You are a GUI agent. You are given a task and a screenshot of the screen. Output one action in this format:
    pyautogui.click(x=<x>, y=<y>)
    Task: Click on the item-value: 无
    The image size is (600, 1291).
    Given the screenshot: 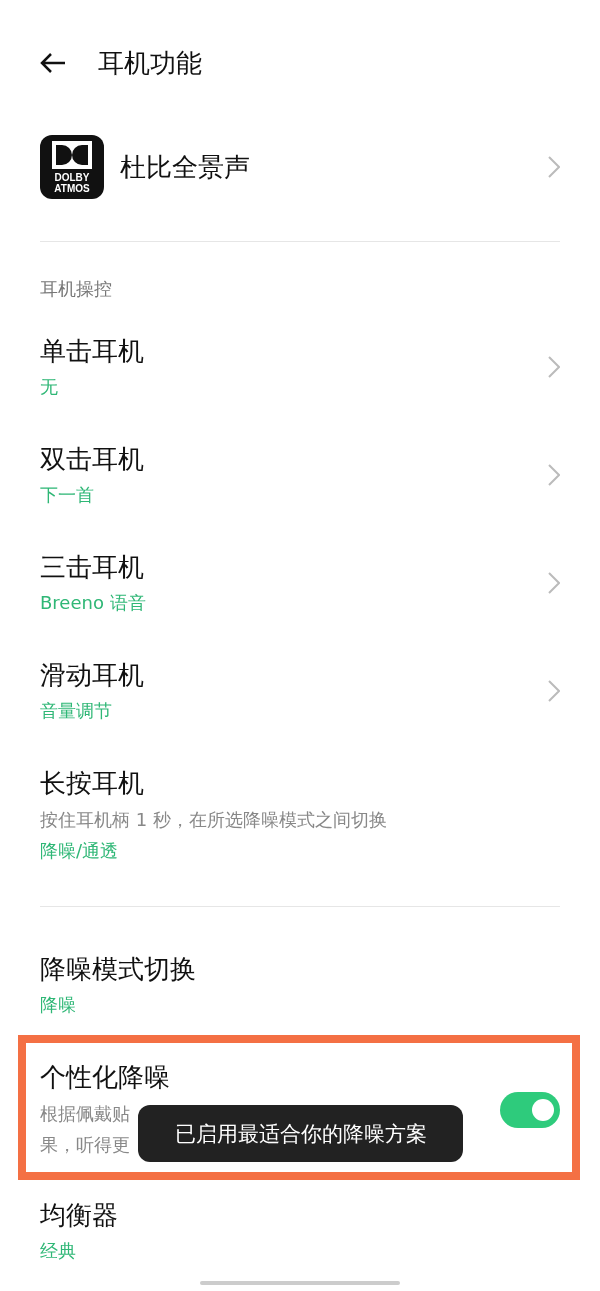 What is the action you would take?
    pyautogui.click(x=49, y=387)
    